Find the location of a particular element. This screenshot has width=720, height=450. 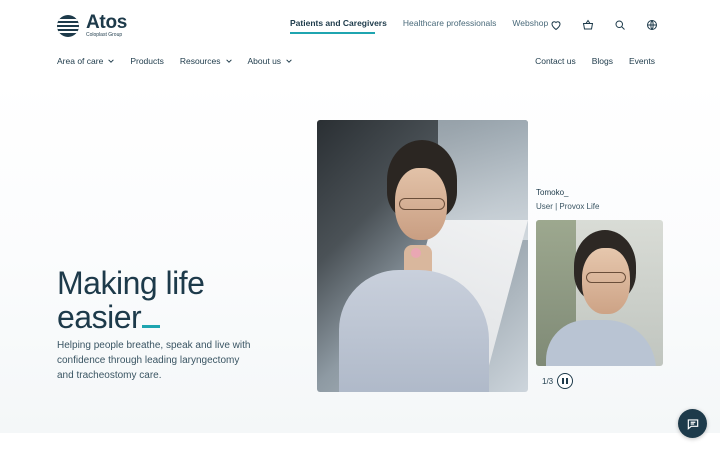

nav-resources: Resources is located at coordinates (206, 61).